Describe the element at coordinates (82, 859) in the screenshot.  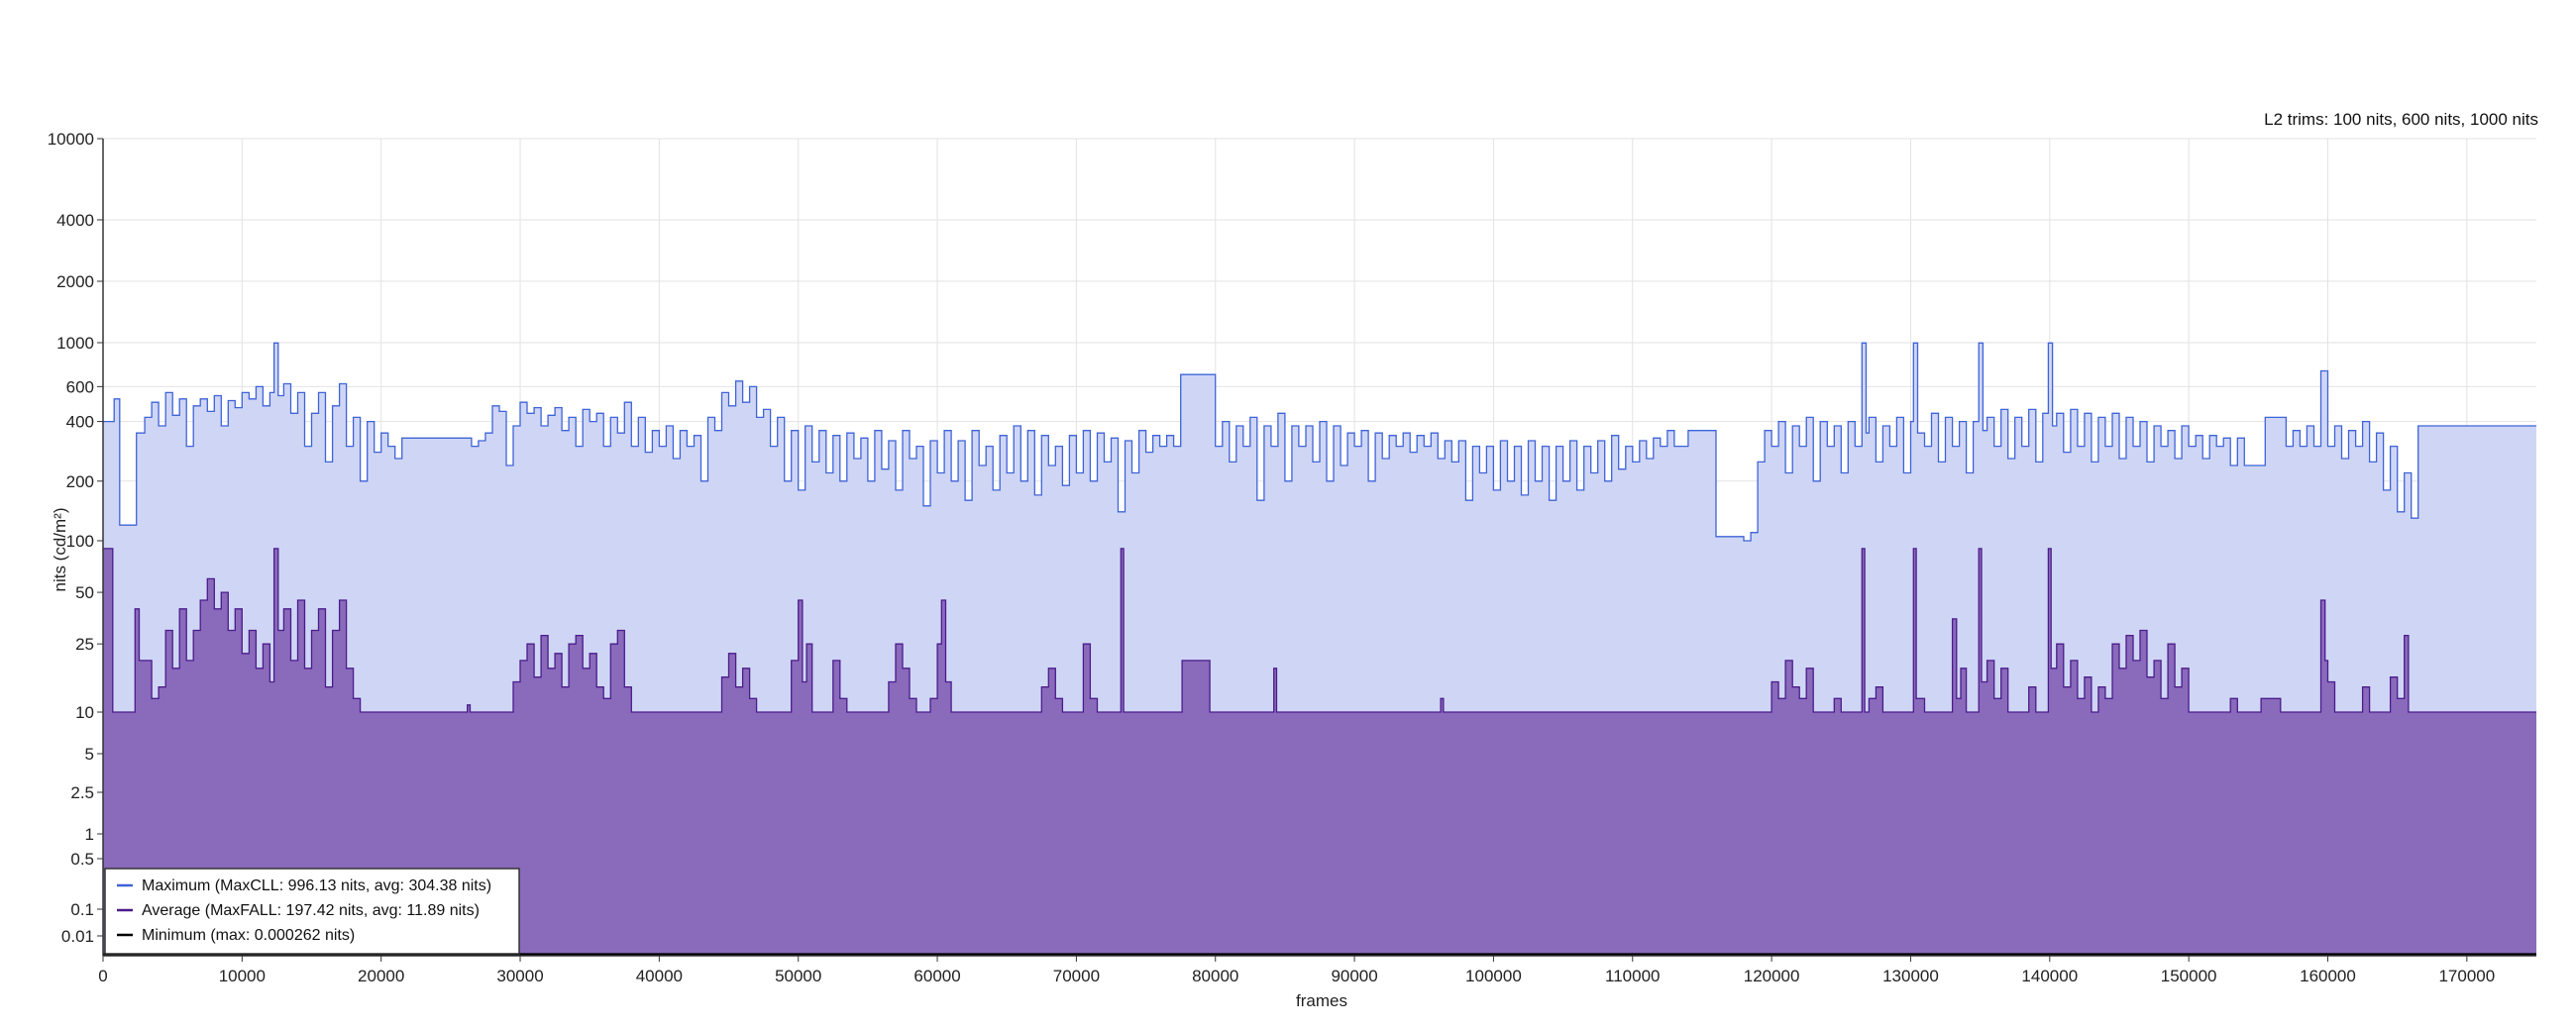
I see `y-tick-label: 0.5` at that location.